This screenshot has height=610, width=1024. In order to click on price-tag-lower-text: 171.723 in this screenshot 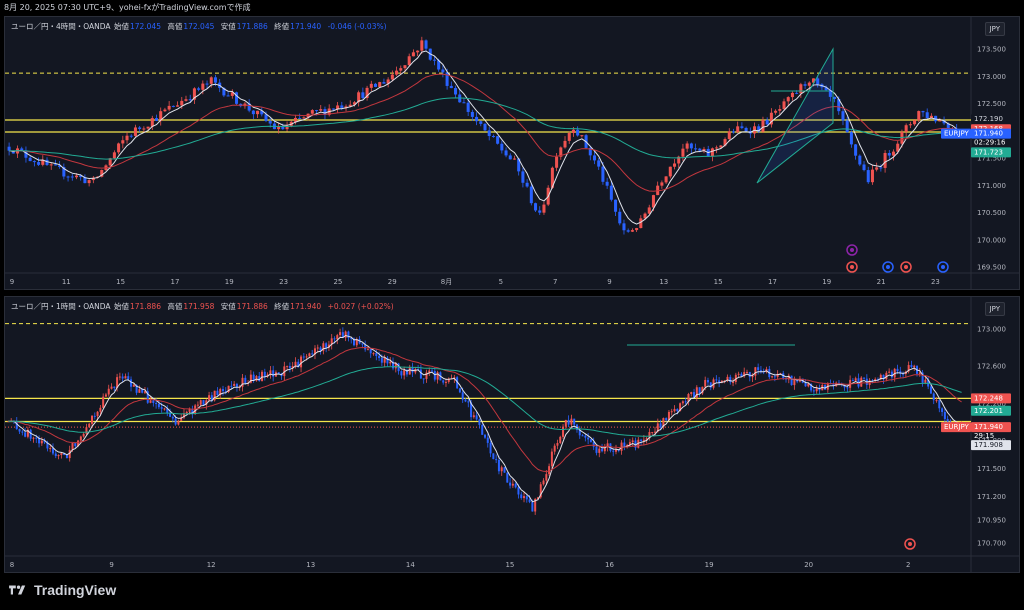, I will do `click(988, 152)`.